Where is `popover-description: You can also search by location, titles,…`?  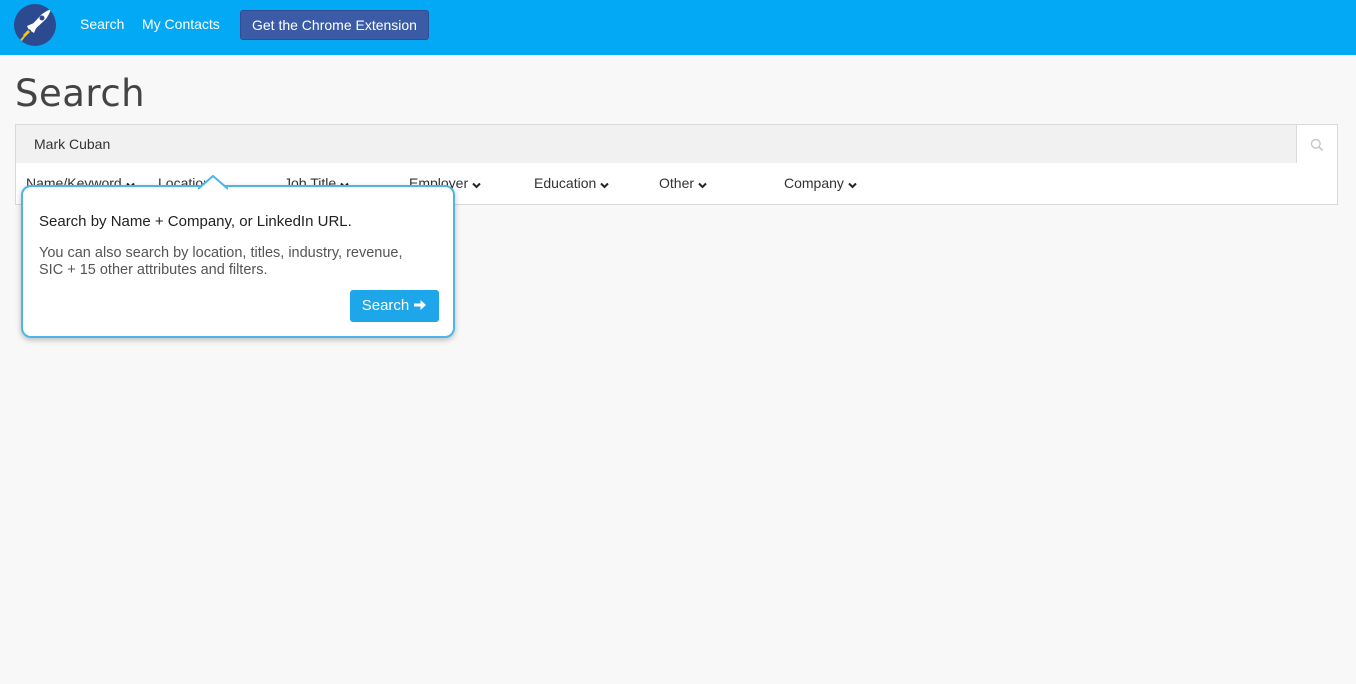
popover-description: You can also search by location, titles,… is located at coordinates (221, 261).